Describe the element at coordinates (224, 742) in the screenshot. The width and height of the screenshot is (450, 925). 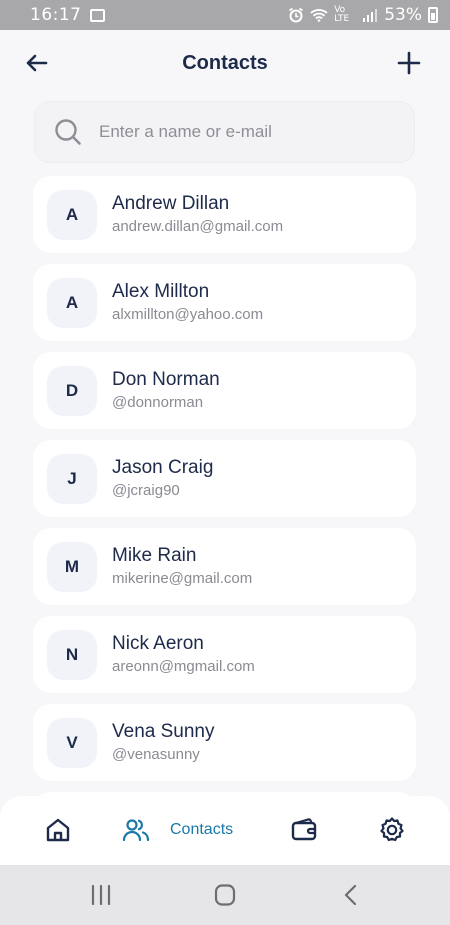
I see `contact-item: V Vena Sunny @venasunny` at that location.